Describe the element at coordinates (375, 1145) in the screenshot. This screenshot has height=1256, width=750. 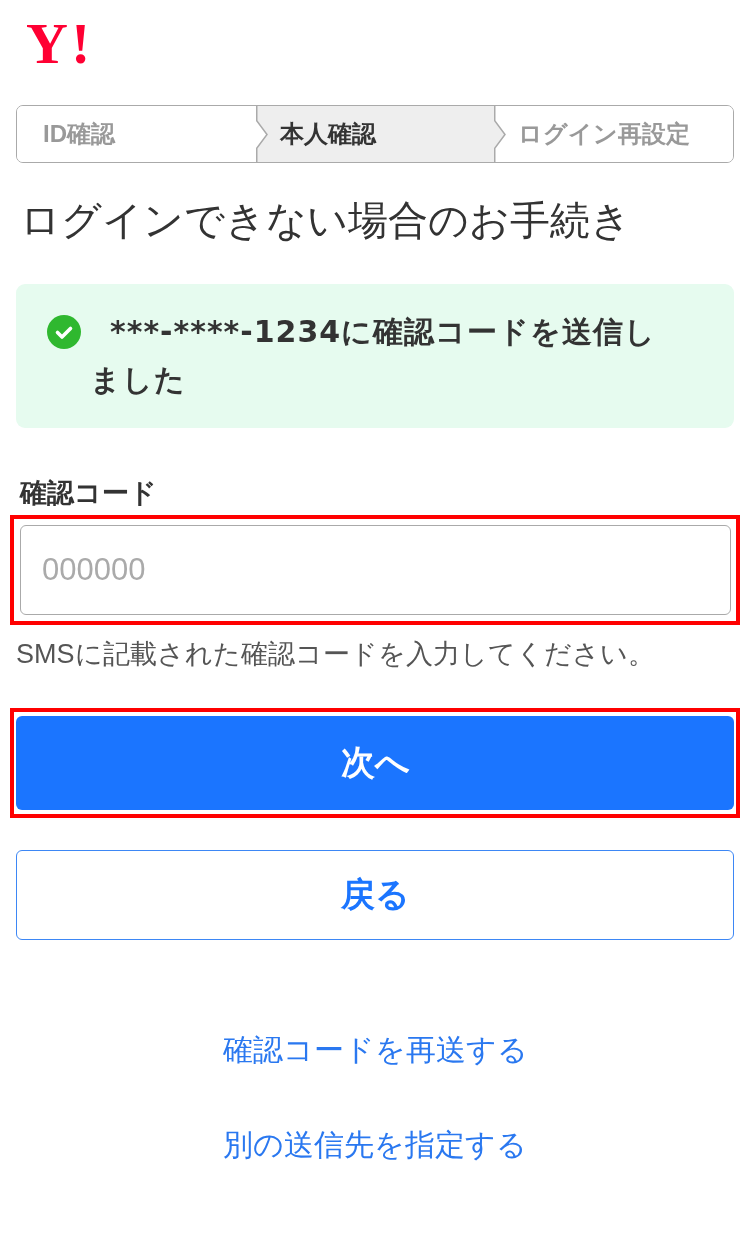
I see `text-link: 別の送信先を指定する` at that location.